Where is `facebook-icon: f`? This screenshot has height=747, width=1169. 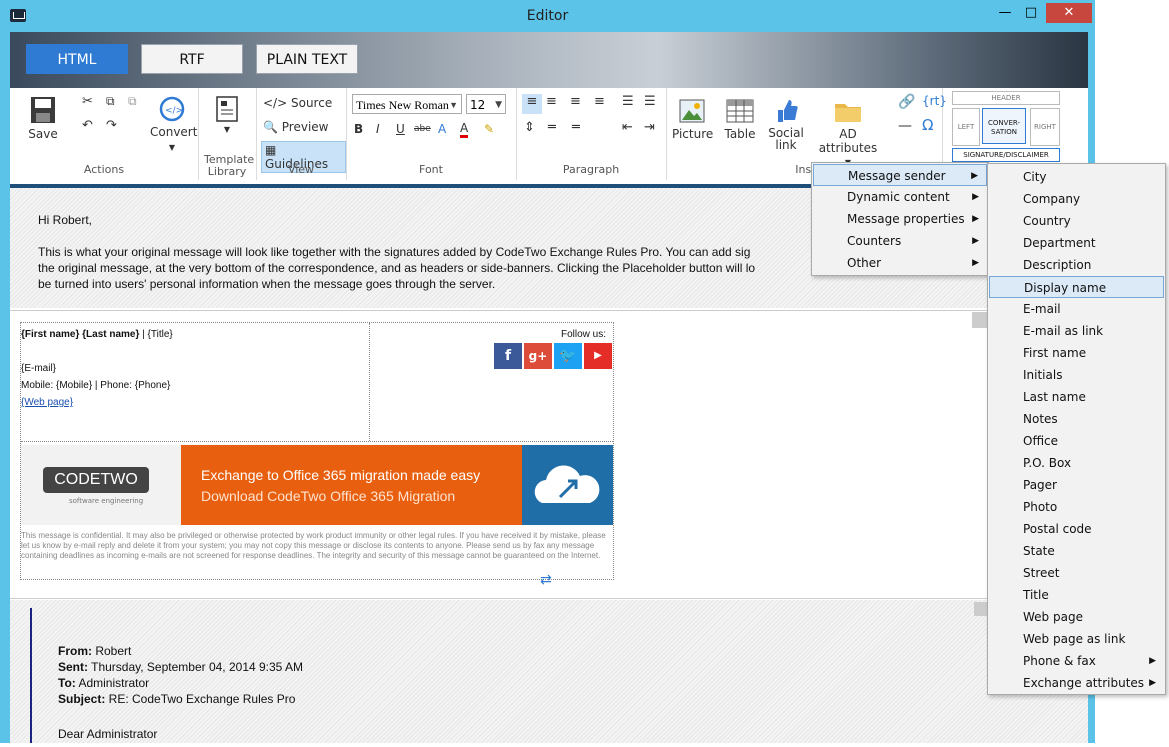
facebook-icon: f is located at coordinates (508, 356).